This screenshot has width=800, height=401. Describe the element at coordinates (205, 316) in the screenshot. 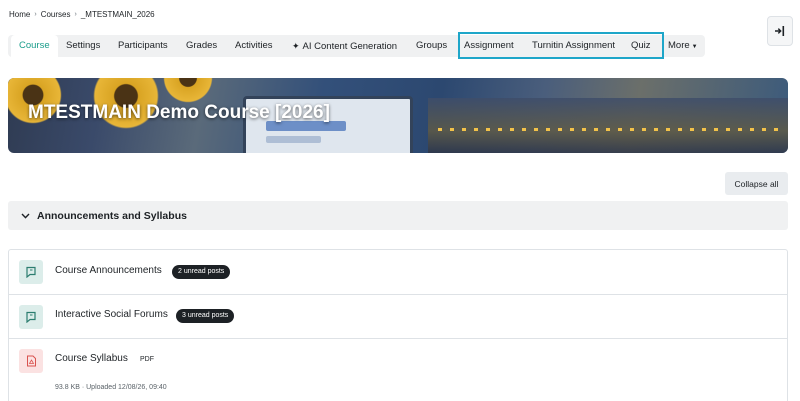

I see `unread-badge: 3 unread posts` at that location.